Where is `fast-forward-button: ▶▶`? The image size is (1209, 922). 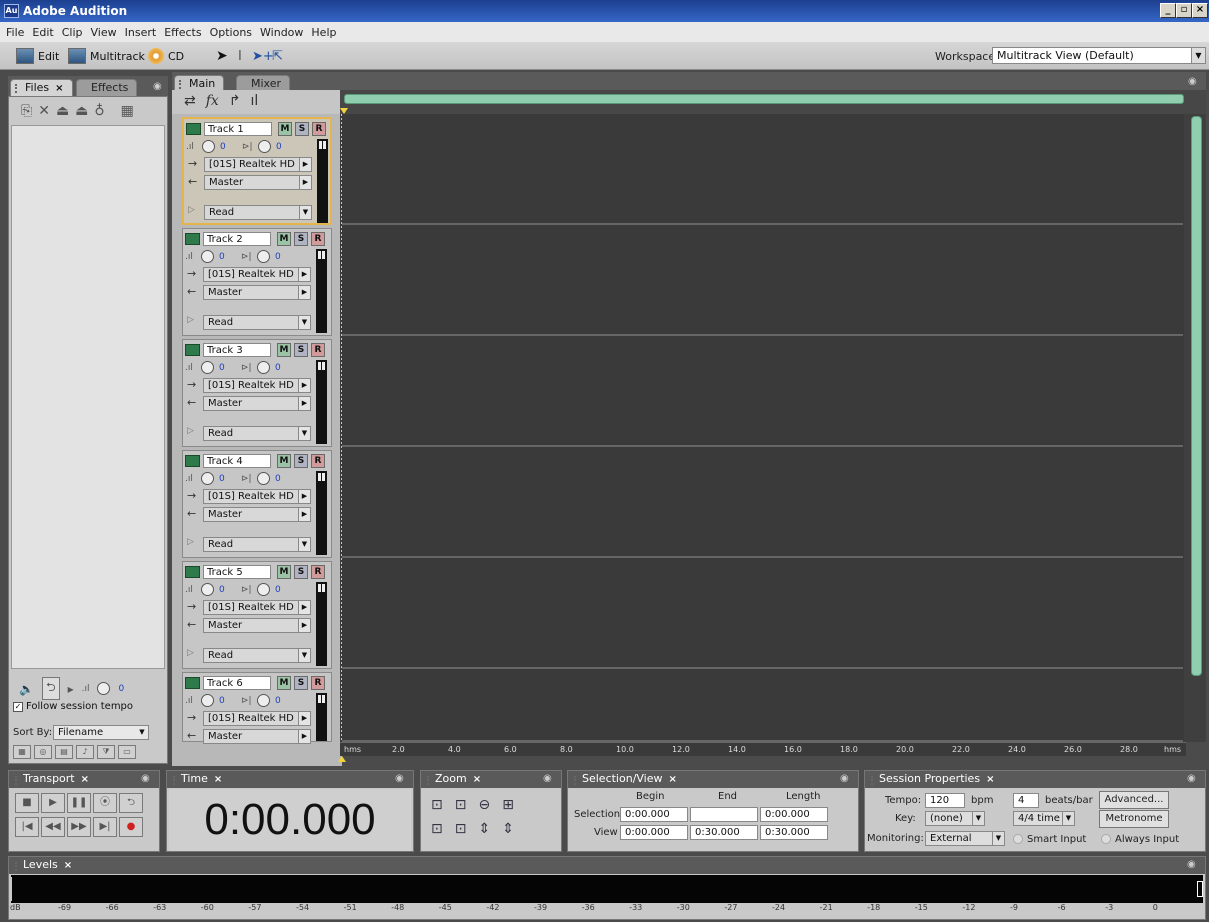 fast-forward-button: ▶▶ is located at coordinates (79, 827).